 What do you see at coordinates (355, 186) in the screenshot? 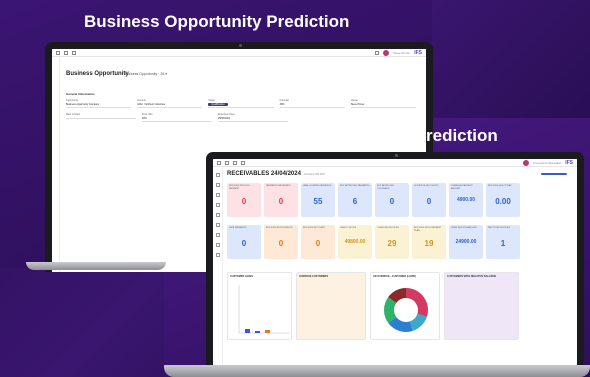
I see `kpi-label: NOT APPROVED PAYMENTS` at bounding box center [355, 186].